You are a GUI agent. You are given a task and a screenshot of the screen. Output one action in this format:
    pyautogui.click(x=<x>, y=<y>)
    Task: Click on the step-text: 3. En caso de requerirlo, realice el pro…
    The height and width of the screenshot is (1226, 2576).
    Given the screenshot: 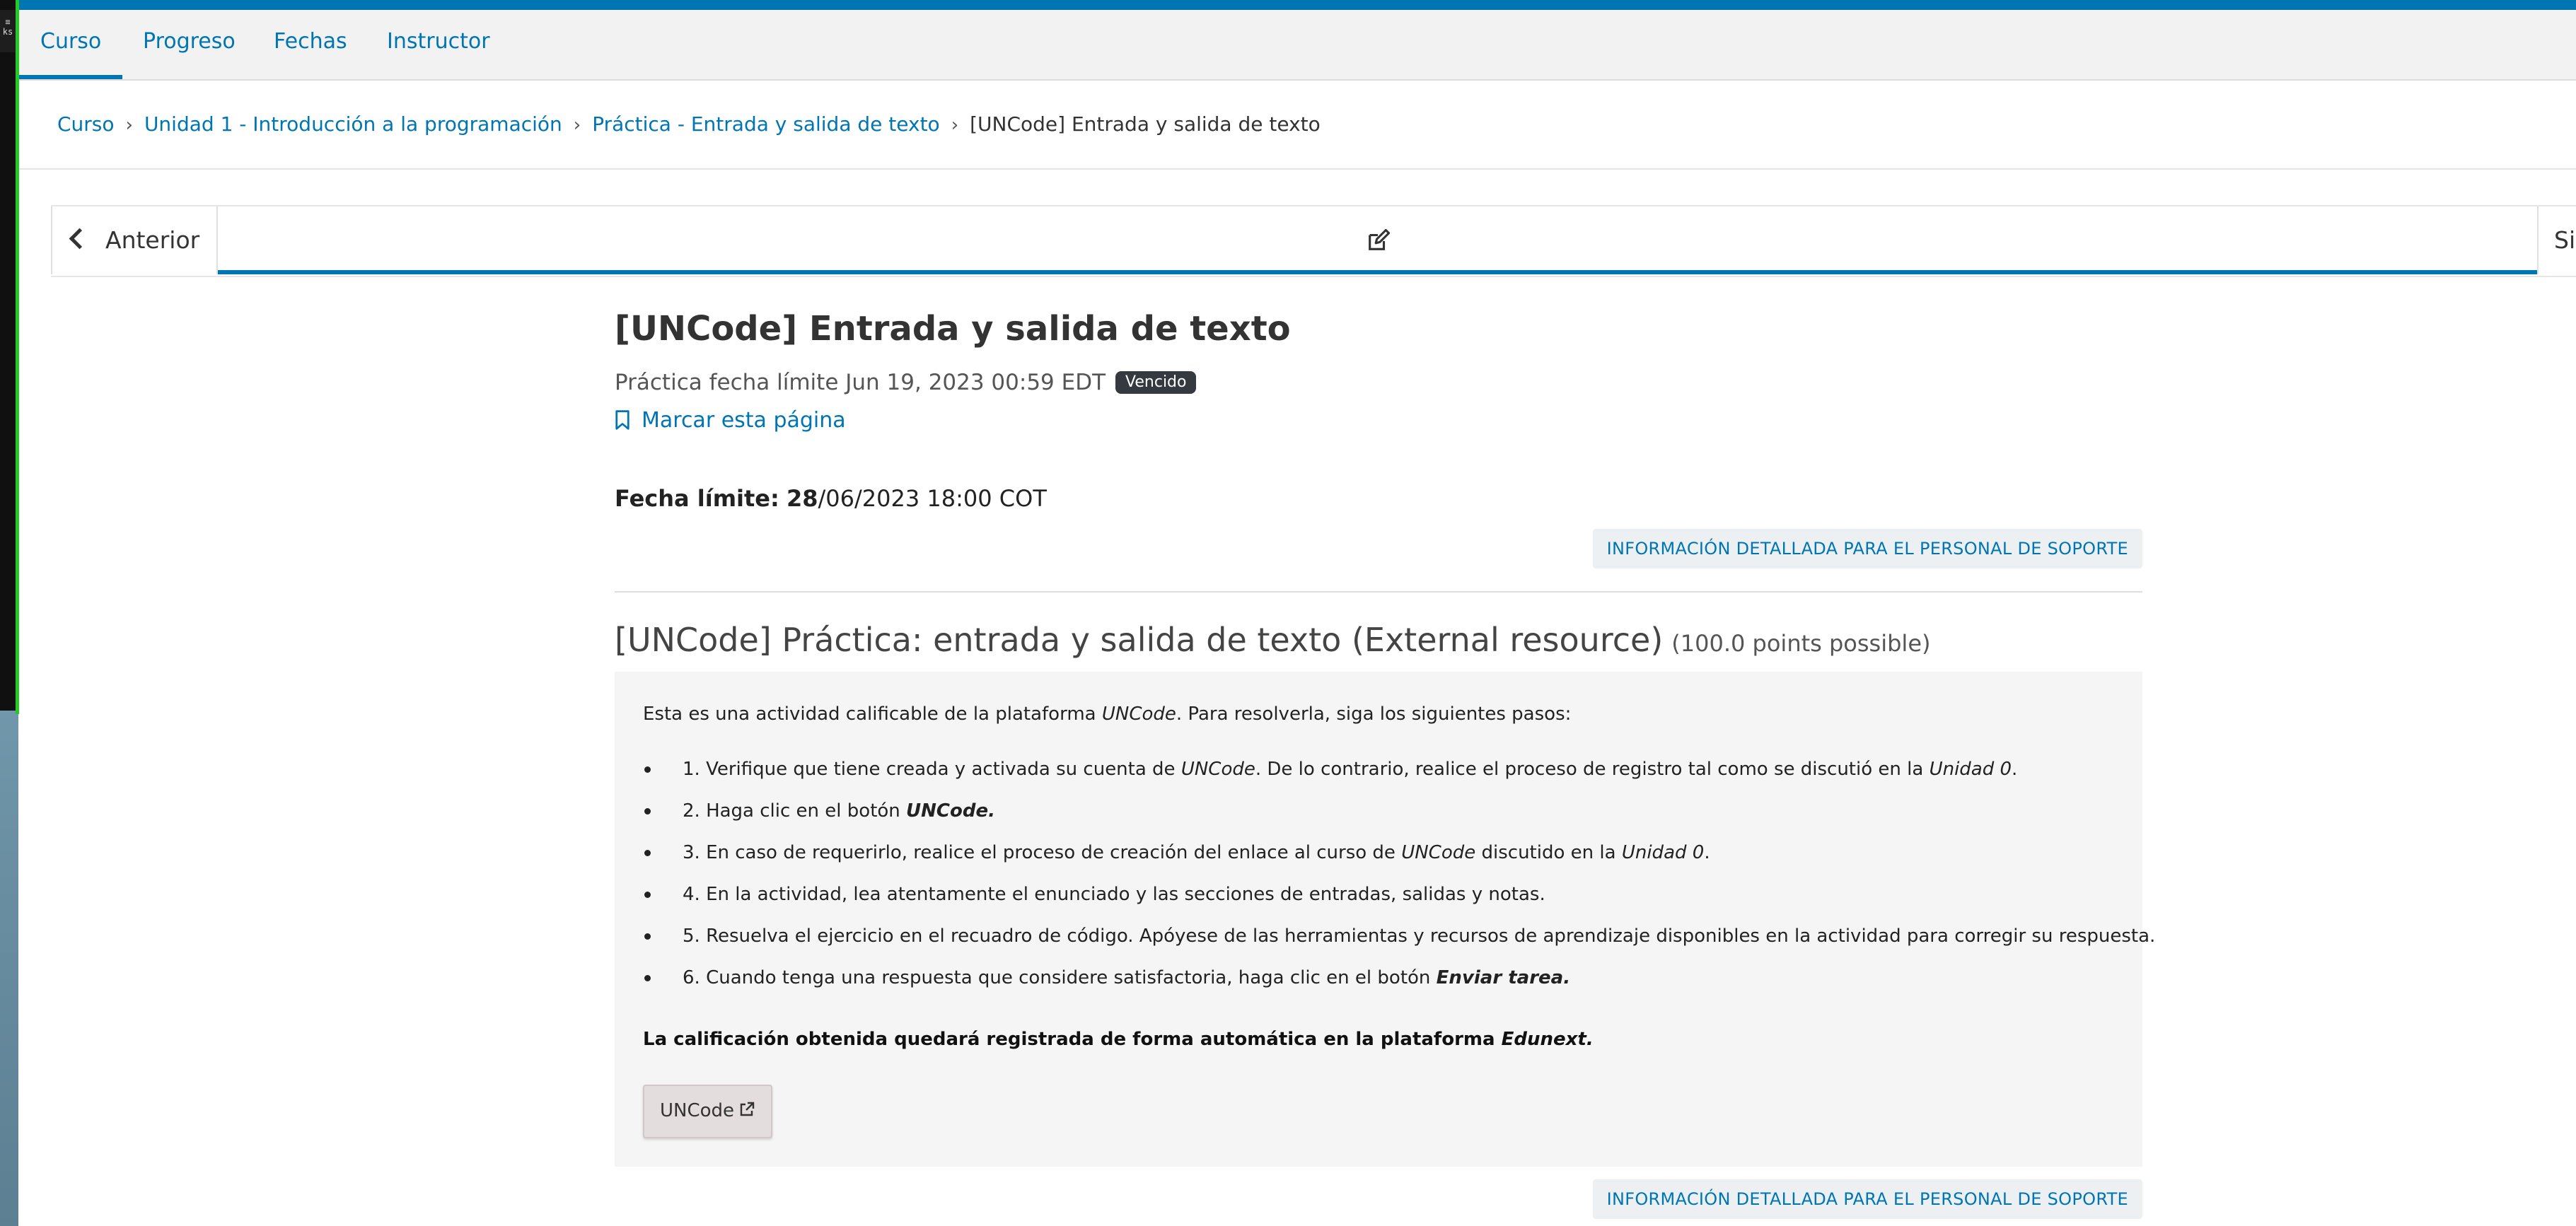 What is the action you would take?
    pyautogui.click(x=1042, y=852)
    